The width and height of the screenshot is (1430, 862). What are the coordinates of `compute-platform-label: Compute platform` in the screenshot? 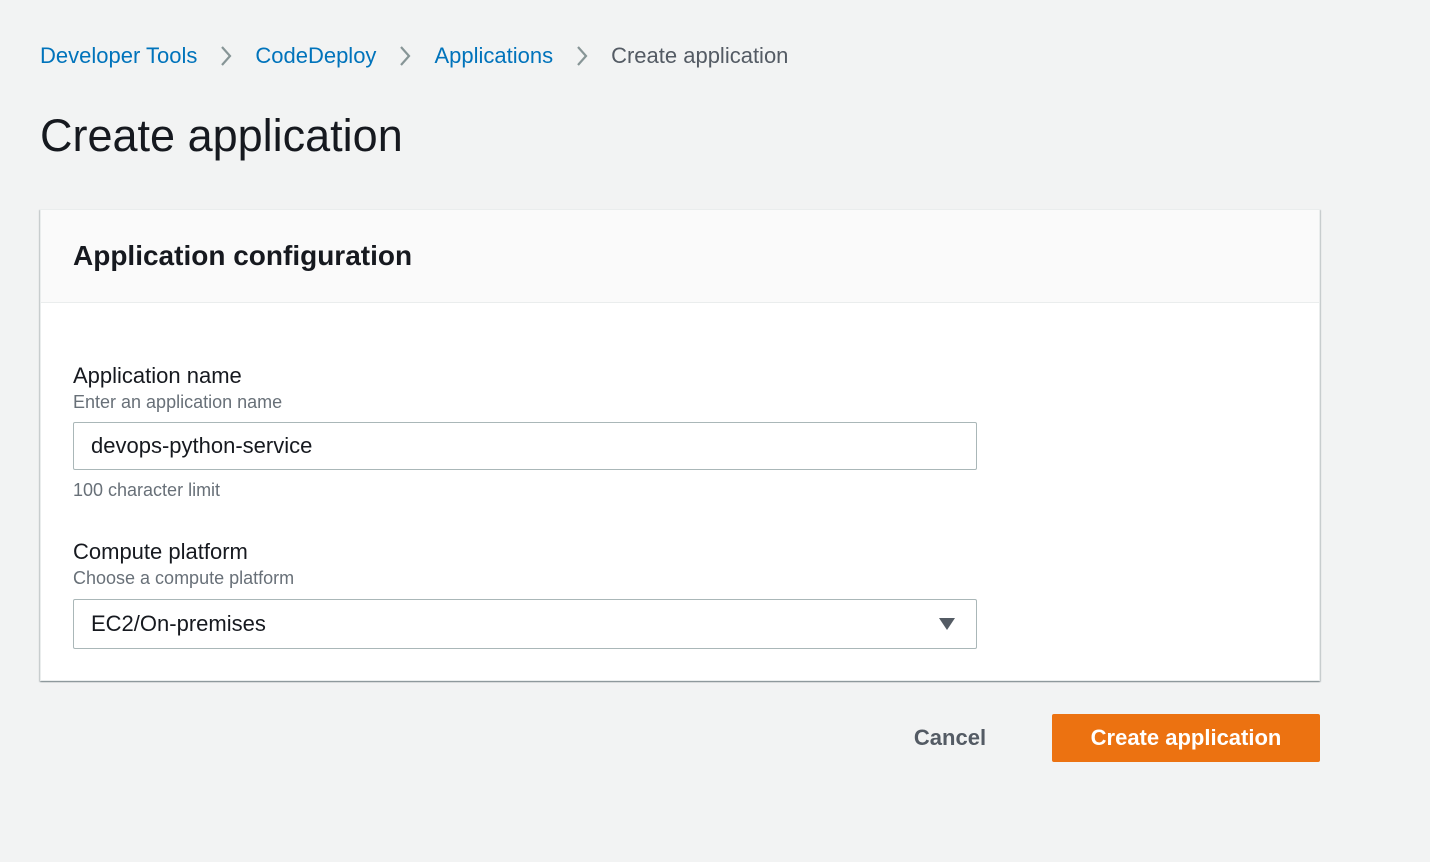 It's located at (160, 551).